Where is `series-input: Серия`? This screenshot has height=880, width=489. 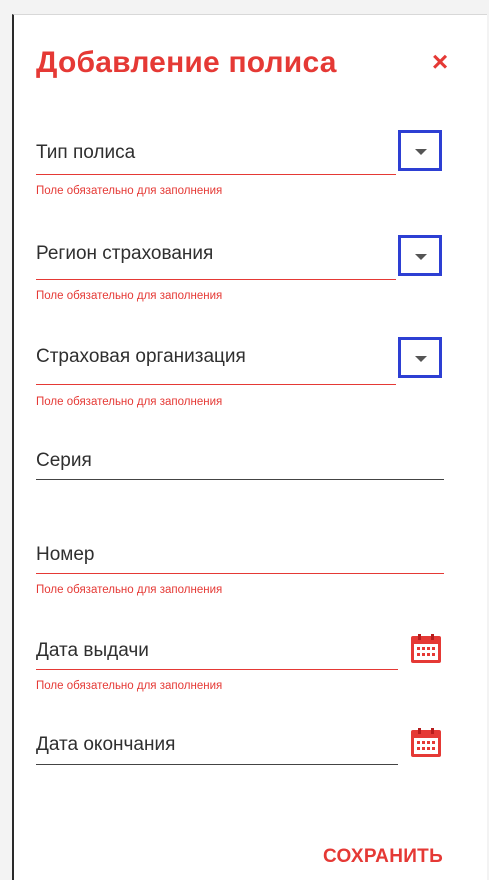 series-input: Серия is located at coordinates (64, 461).